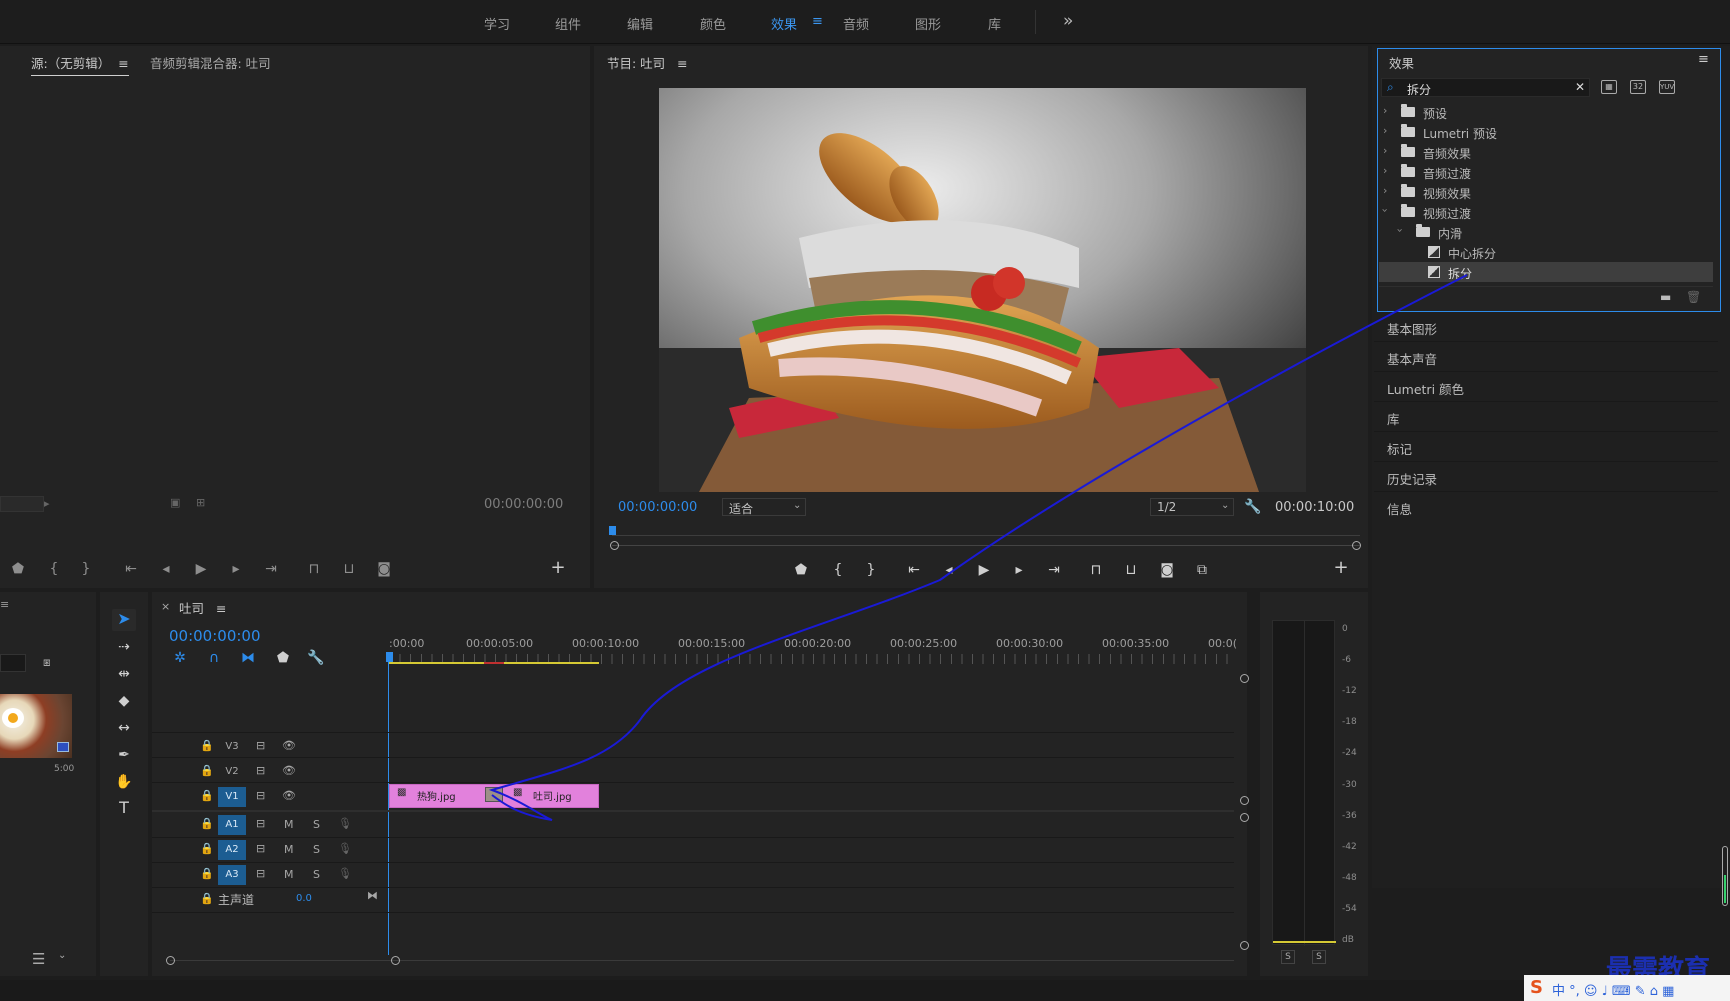 The image size is (1730, 1001). I want to click on find-icon: ⧆, so click(47, 662).